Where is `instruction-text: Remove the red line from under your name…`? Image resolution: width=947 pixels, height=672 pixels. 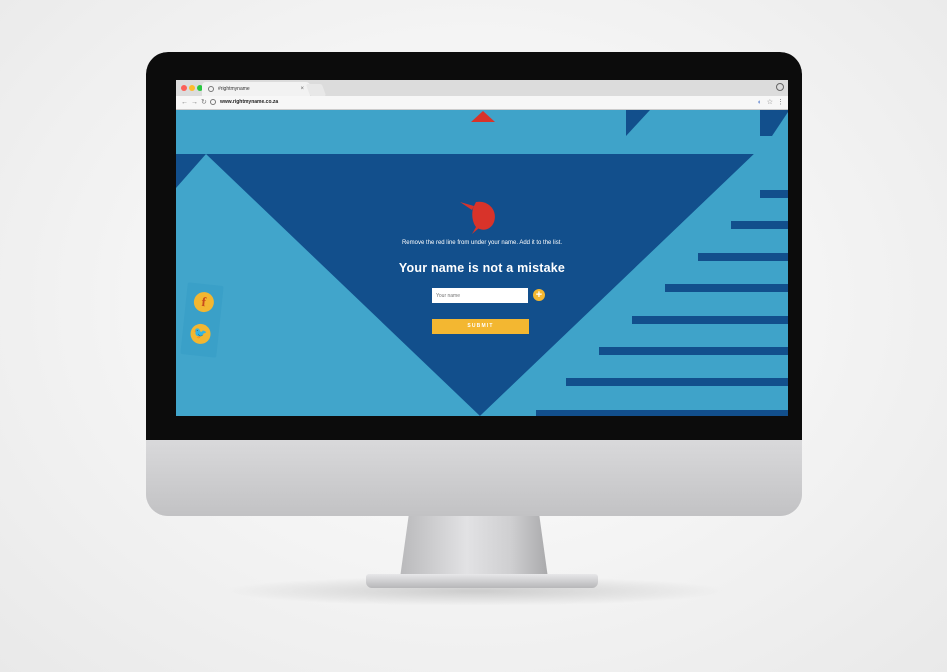 instruction-text: Remove the red line from under your name… is located at coordinates (482, 243).